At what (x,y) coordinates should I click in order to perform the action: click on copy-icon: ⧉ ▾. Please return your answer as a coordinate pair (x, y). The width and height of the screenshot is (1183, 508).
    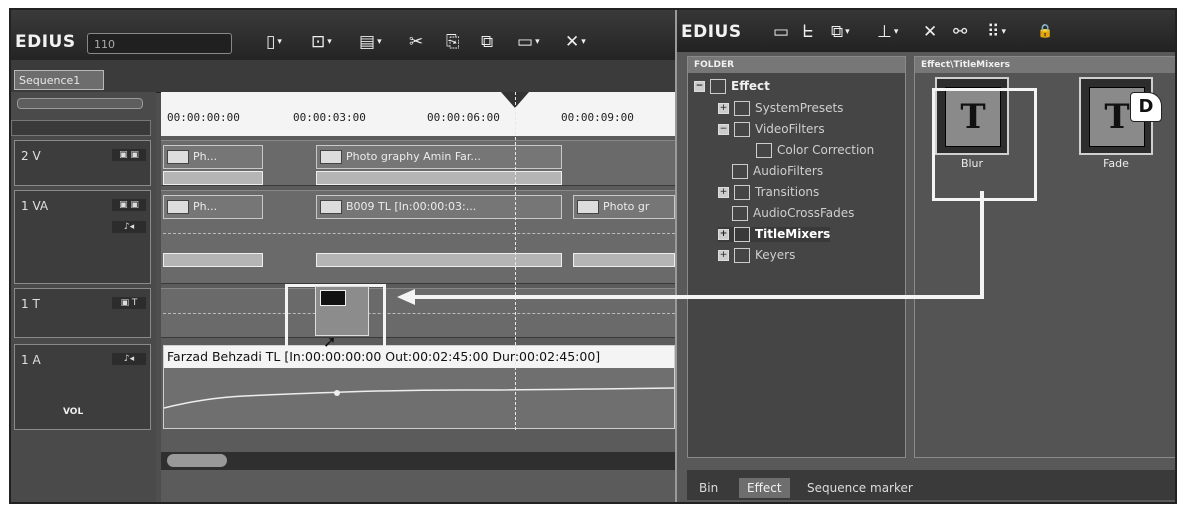
    Looking at the image, I should click on (840, 32).